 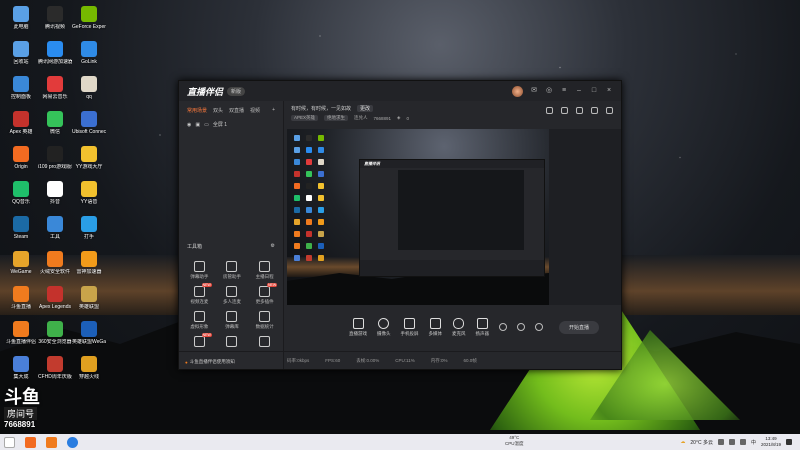 I want to click on phone-cast-button: 手机投屏, so click(x=410, y=327).